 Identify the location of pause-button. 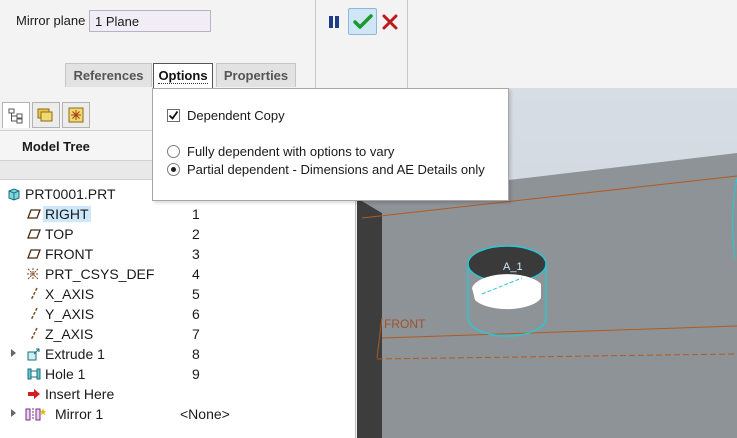
(334, 21).